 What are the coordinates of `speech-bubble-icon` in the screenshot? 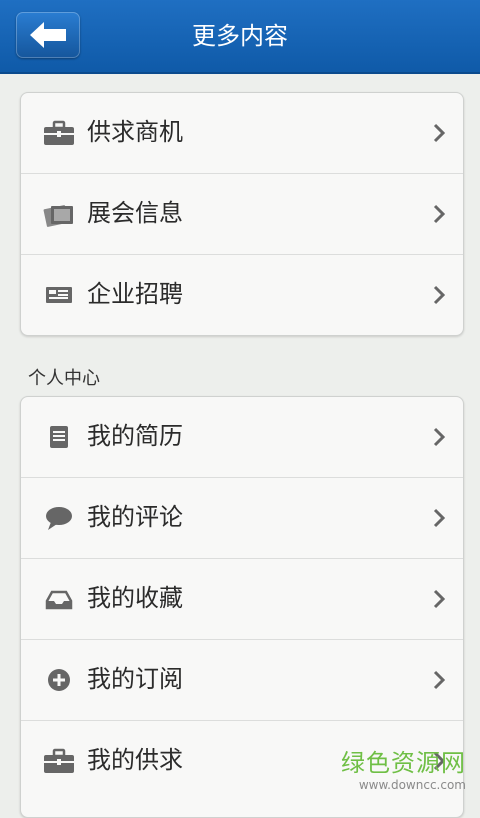 It's located at (59, 518).